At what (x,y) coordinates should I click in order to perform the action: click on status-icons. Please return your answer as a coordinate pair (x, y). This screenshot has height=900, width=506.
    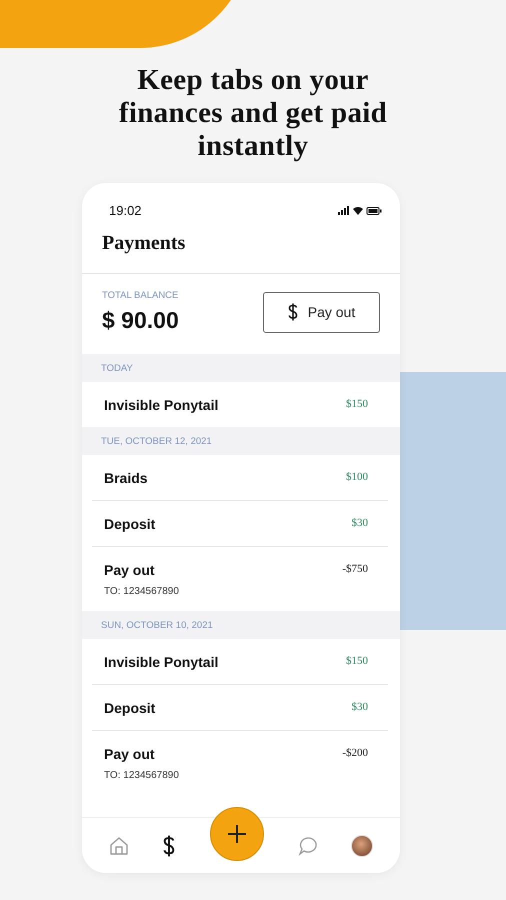
    Looking at the image, I should click on (360, 211).